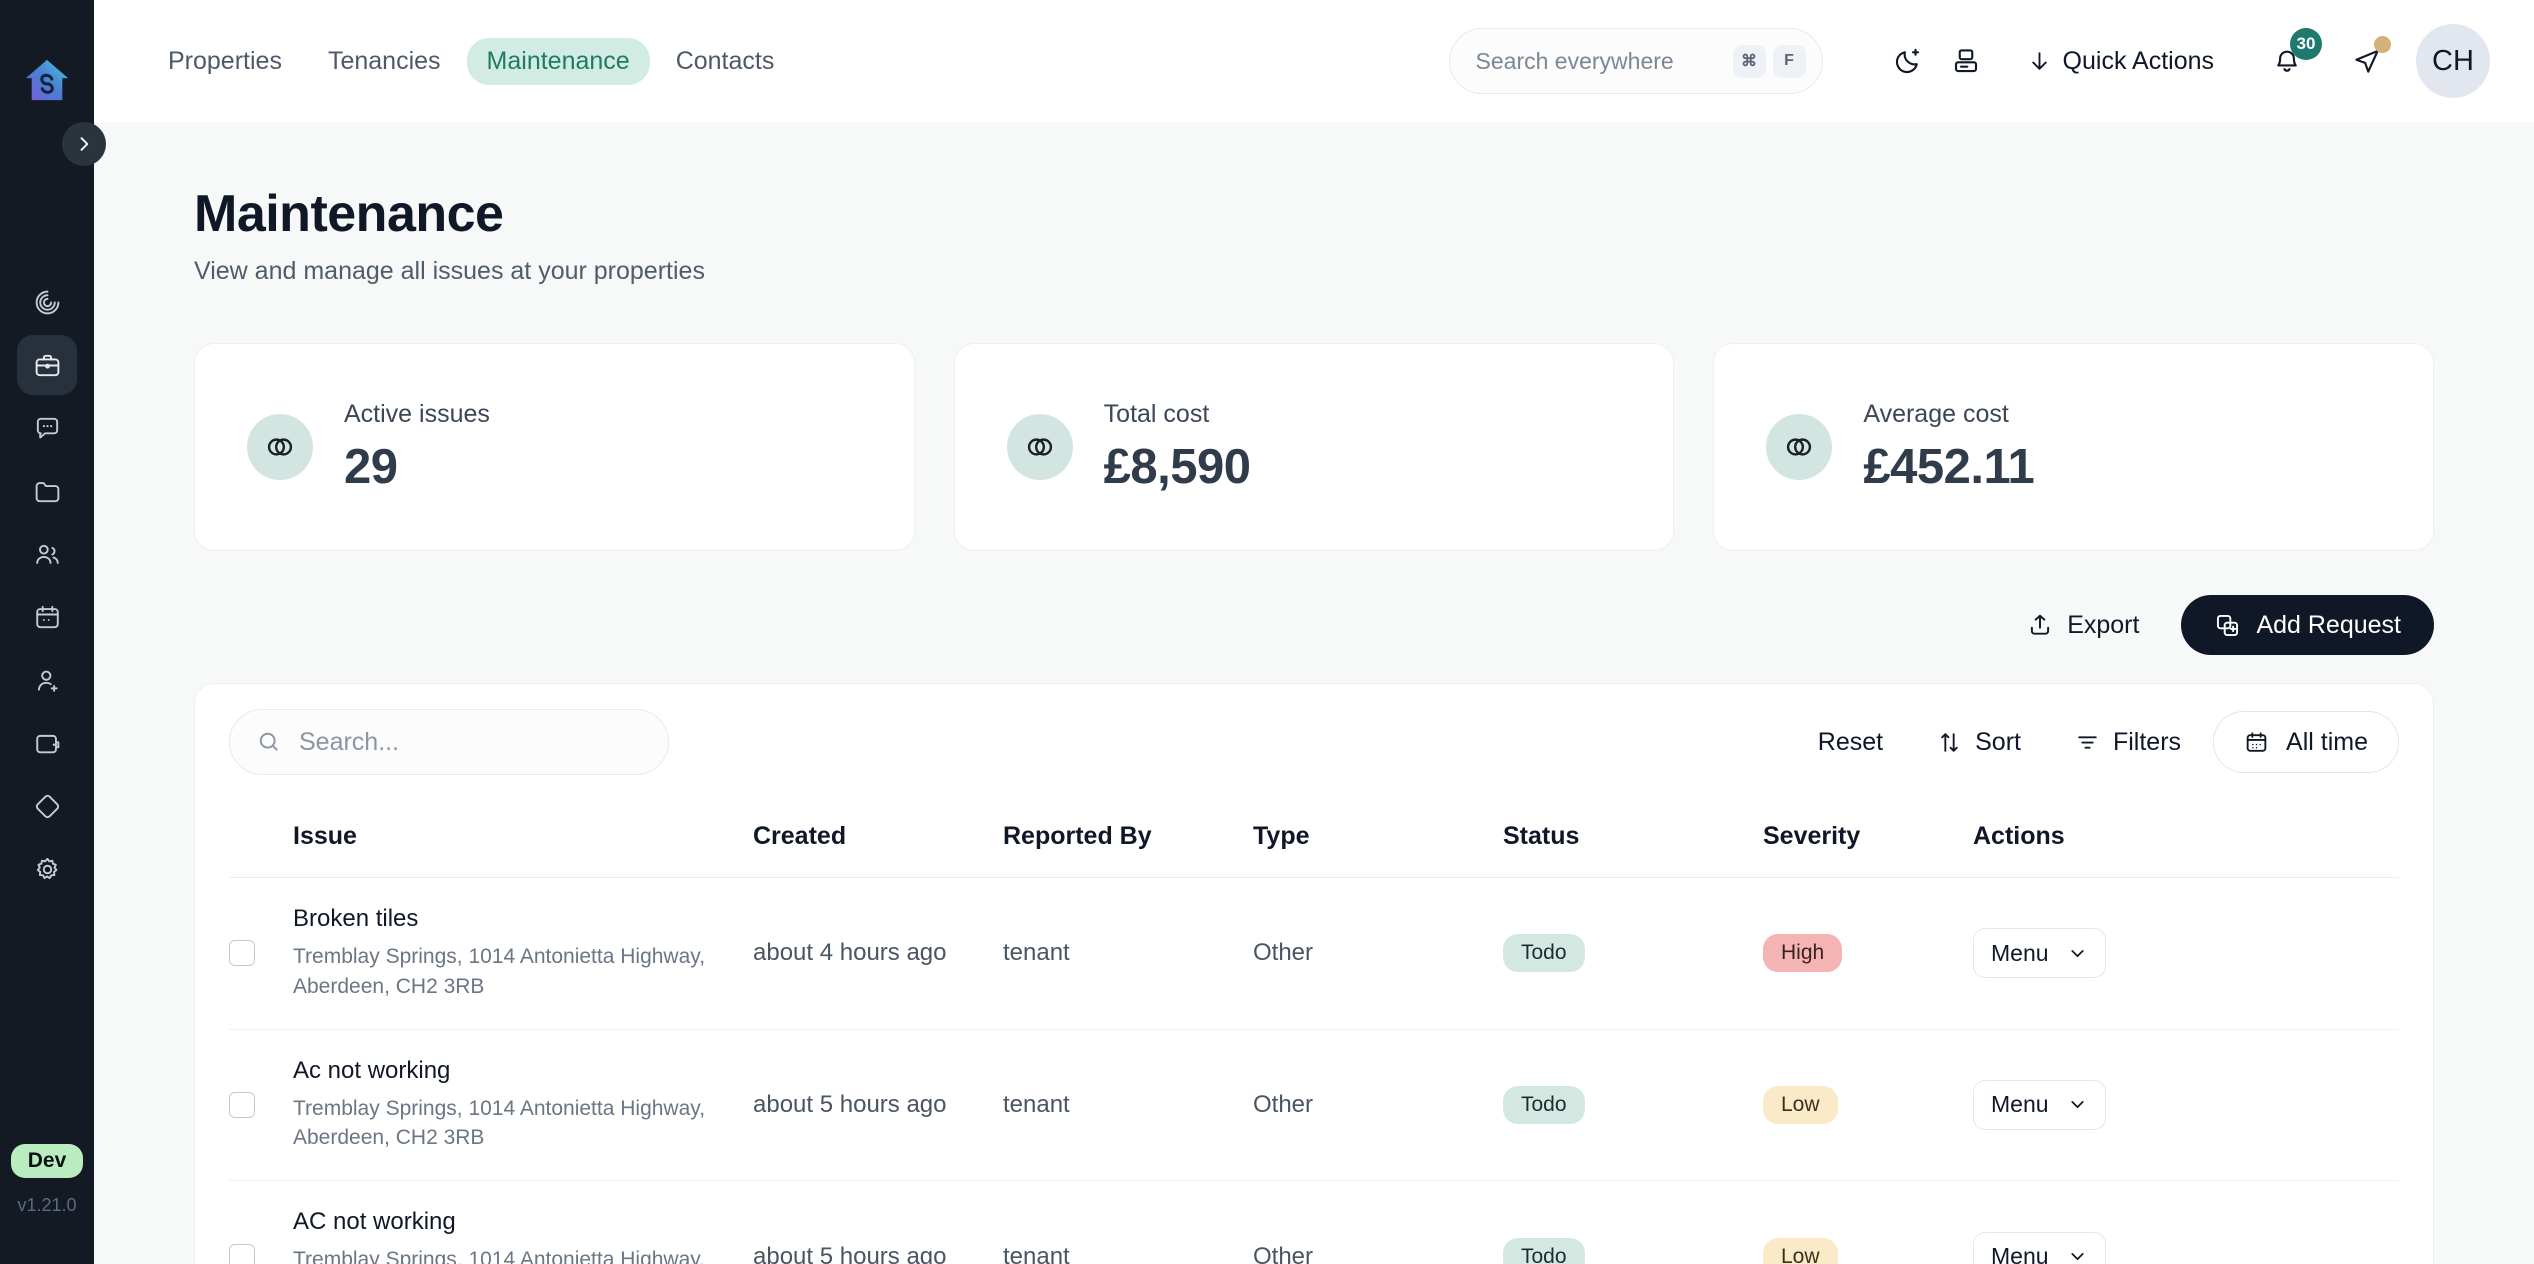 The height and width of the screenshot is (1264, 2534). Describe the element at coordinates (1635, 61) in the screenshot. I see `global-search-input: Search everywhere ⌘ F` at that location.